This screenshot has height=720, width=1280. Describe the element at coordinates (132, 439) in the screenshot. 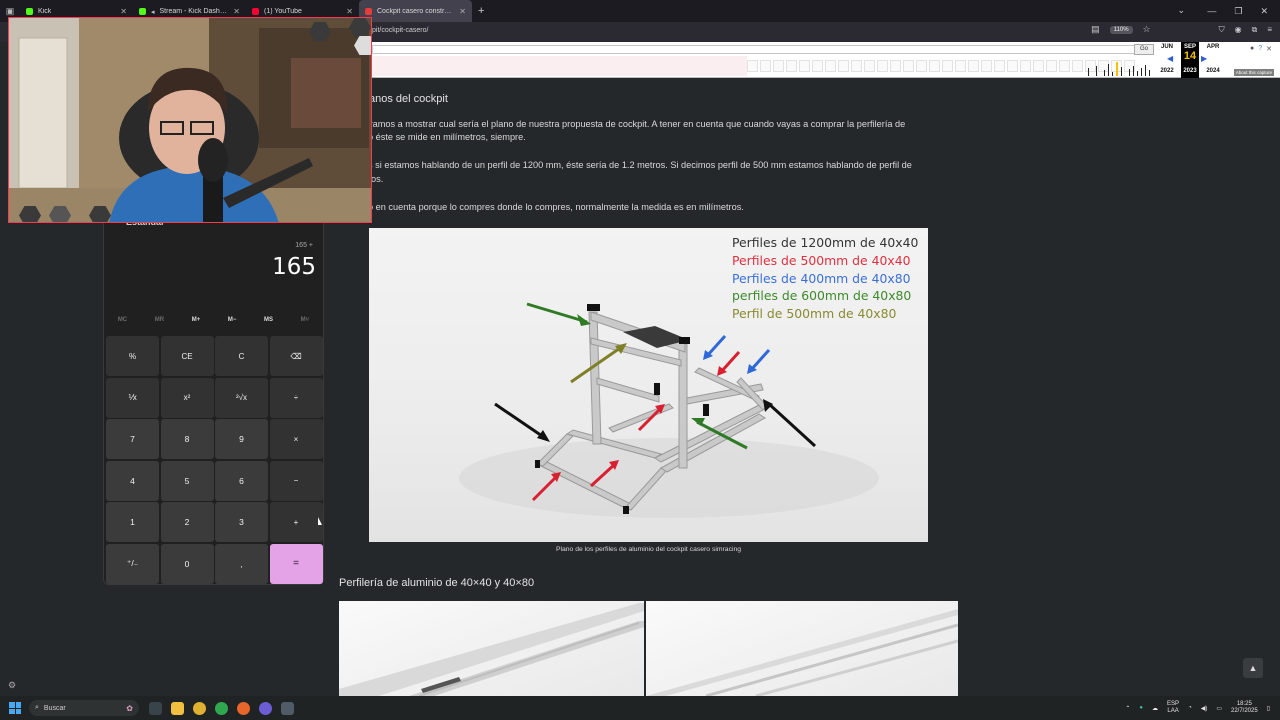

I see `key-7: 7` at that location.